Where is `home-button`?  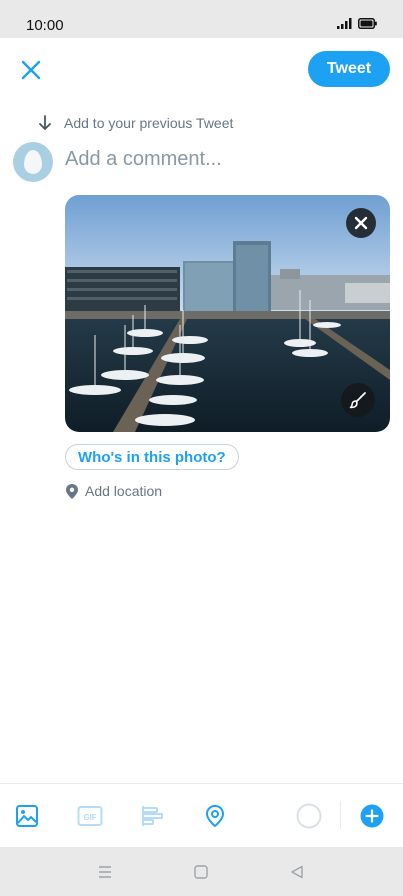 home-button is located at coordinates (201, 872).